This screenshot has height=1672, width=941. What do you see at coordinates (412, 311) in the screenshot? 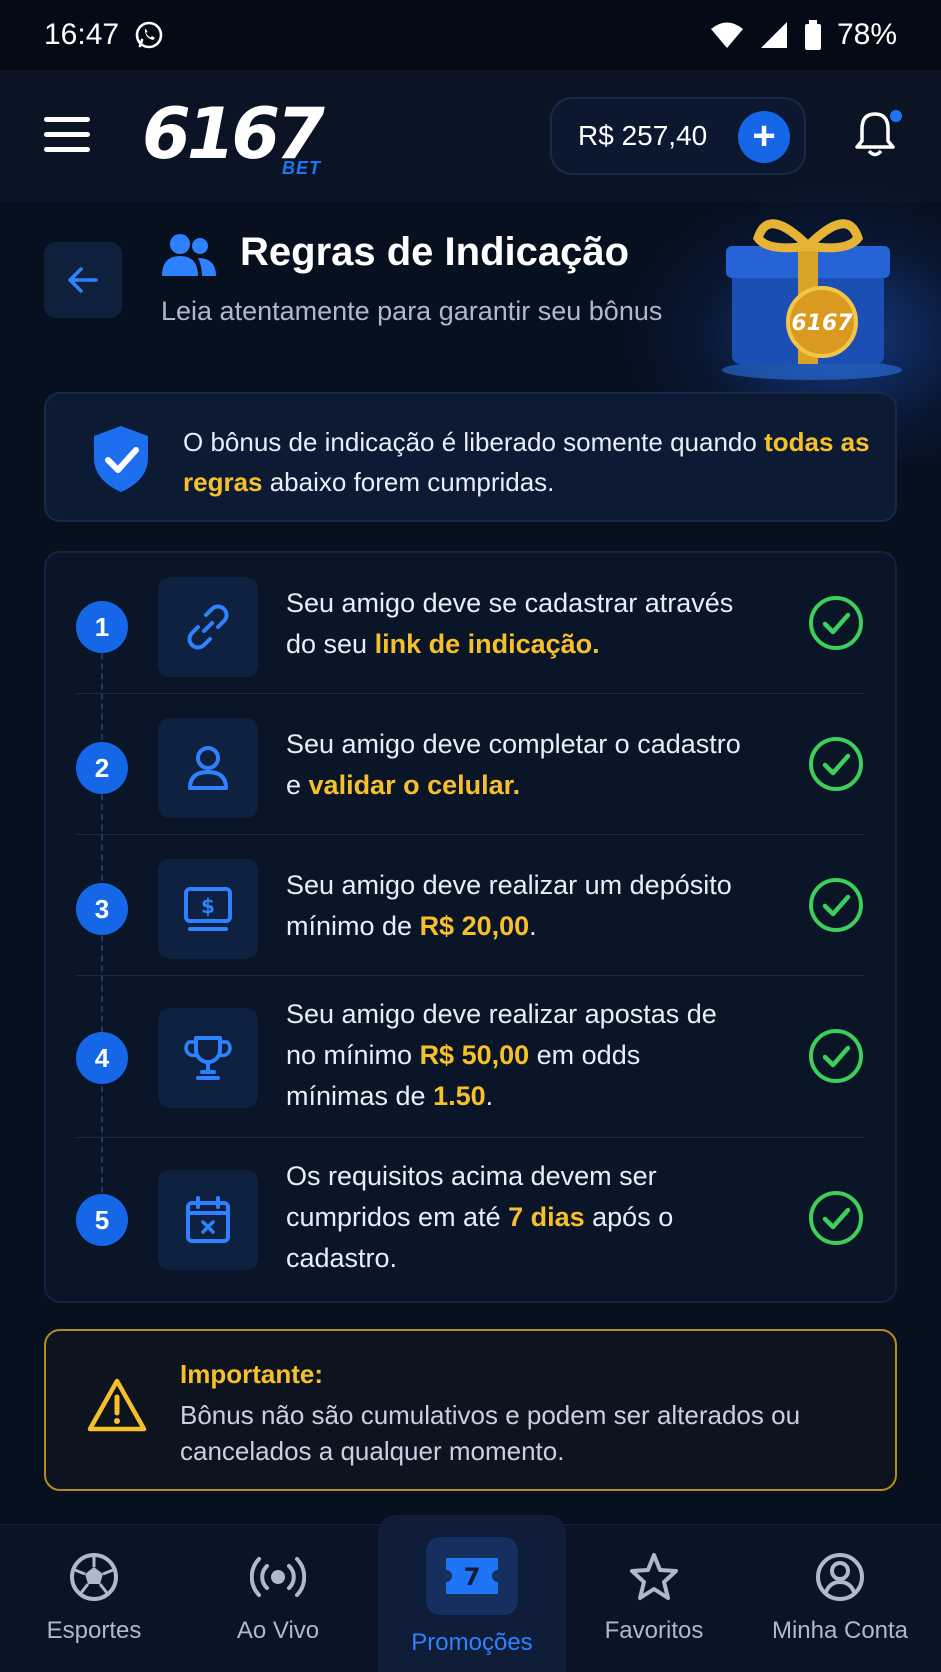
I see `page-subtitle: Leia atentamente para garantir seu bônus` at bounding box center [412, 311].